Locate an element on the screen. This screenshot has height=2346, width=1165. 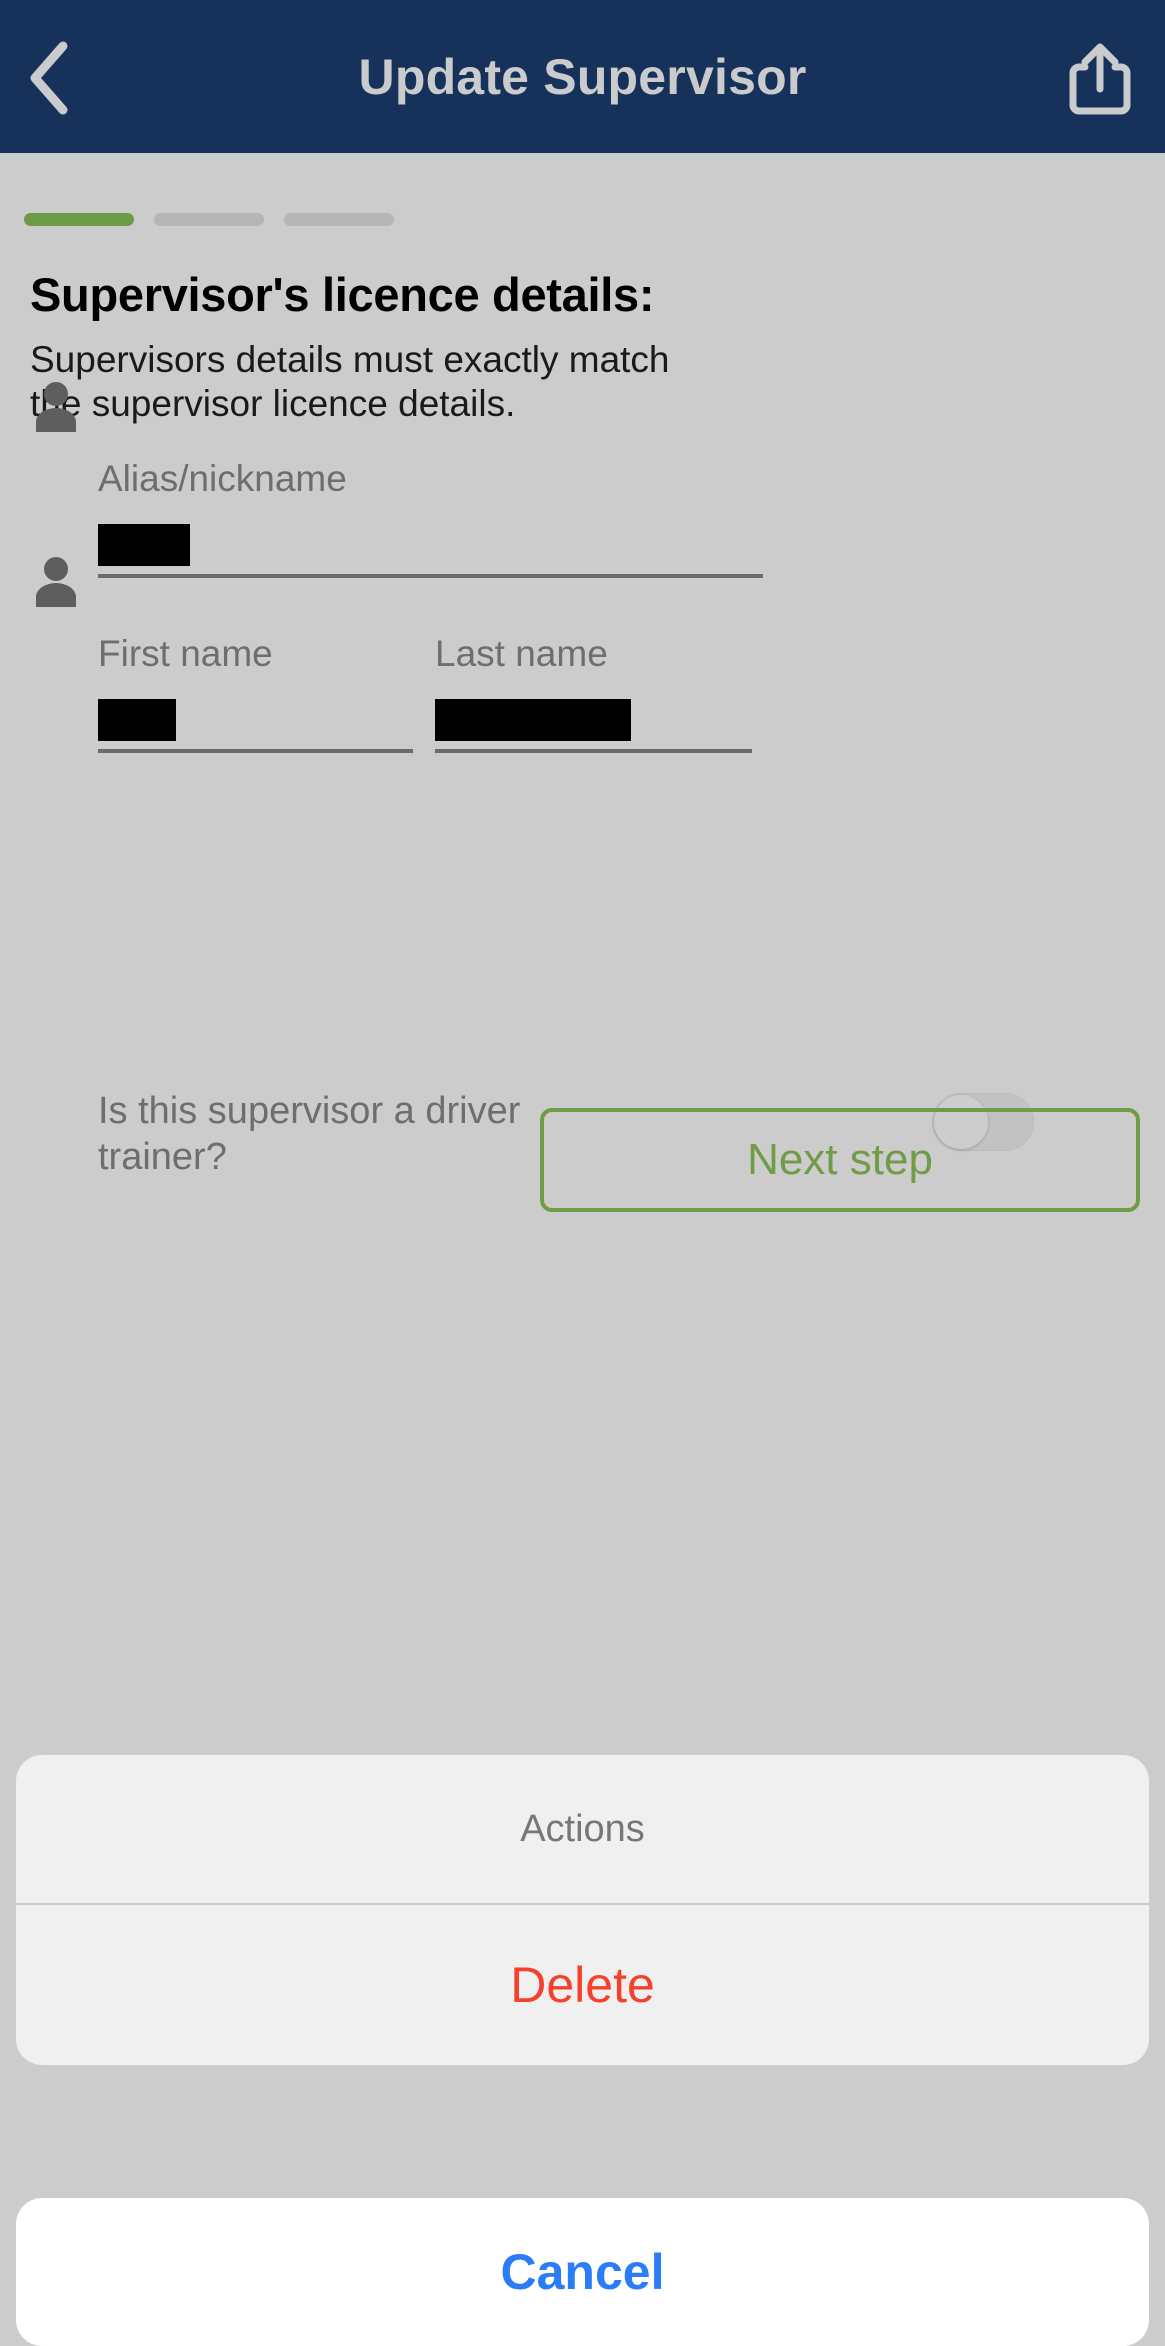
share-button is located at coordinates (1100, 79).